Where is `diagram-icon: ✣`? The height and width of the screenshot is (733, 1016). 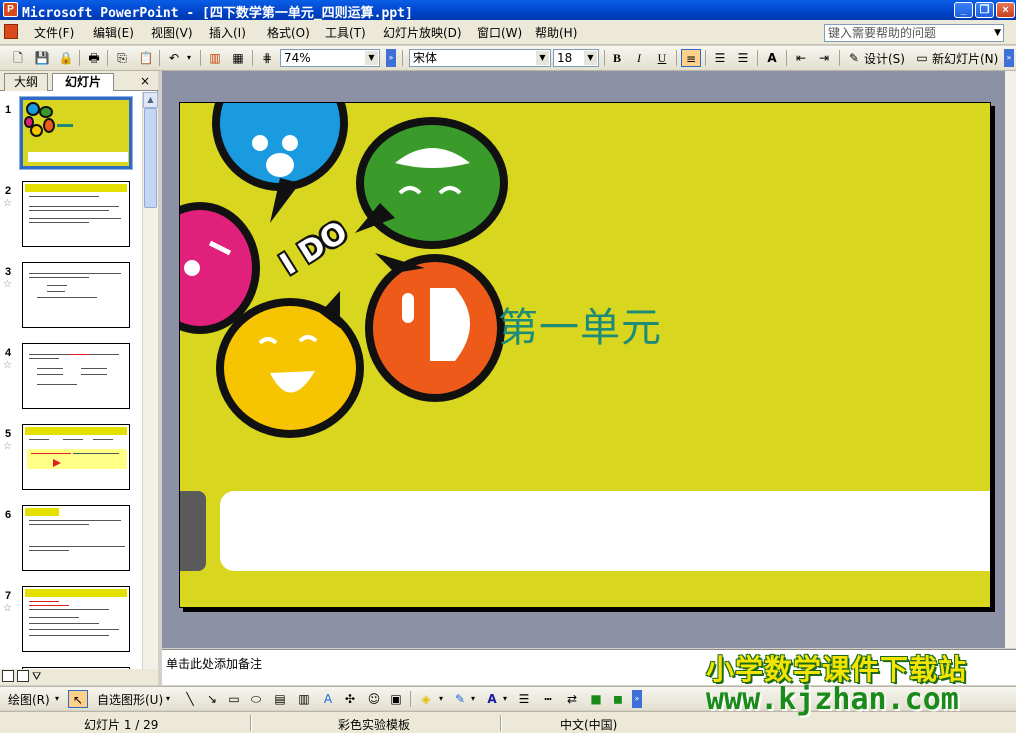
diagram-icon: ✣ is located at coordinates (350, 699).